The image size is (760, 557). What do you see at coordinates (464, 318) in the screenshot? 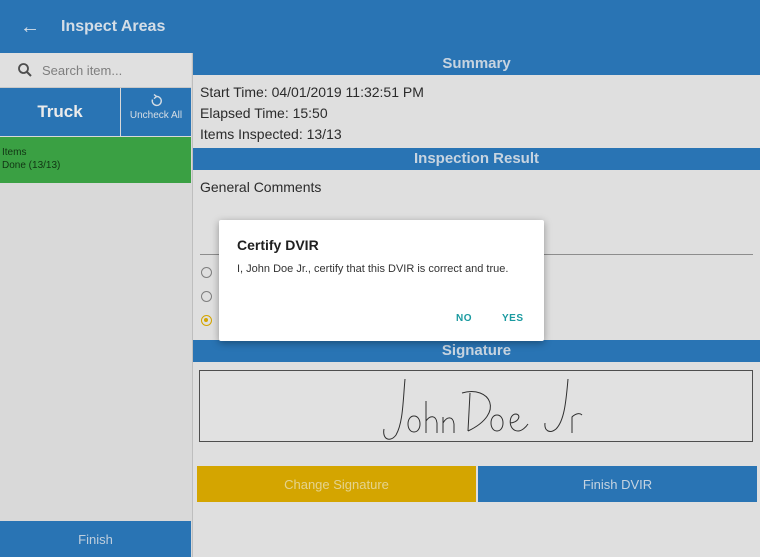
I see `no-button: NO` at bounding box center [464, 318].